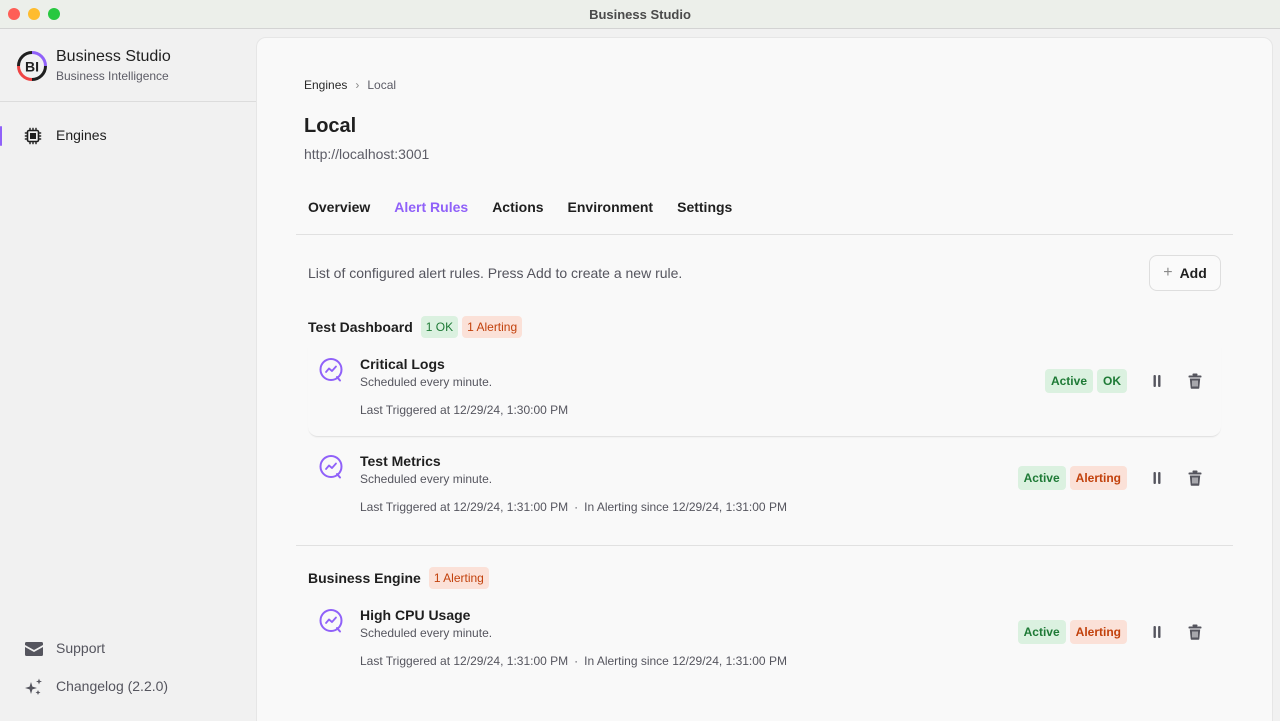 This screenshot has width=1280, height=721. What do you see at coordinates (81, 135) in the screenshot?
I see `sidebar-item-label: Engines` at bounding box center [81, 135].